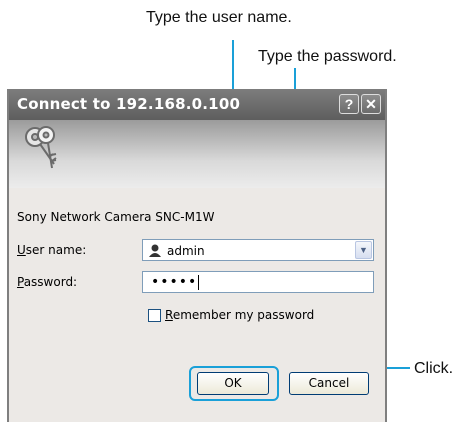  Describe the element at coordinates (47, 282) in the screenshot. I see `password-label: Password:` at that location.